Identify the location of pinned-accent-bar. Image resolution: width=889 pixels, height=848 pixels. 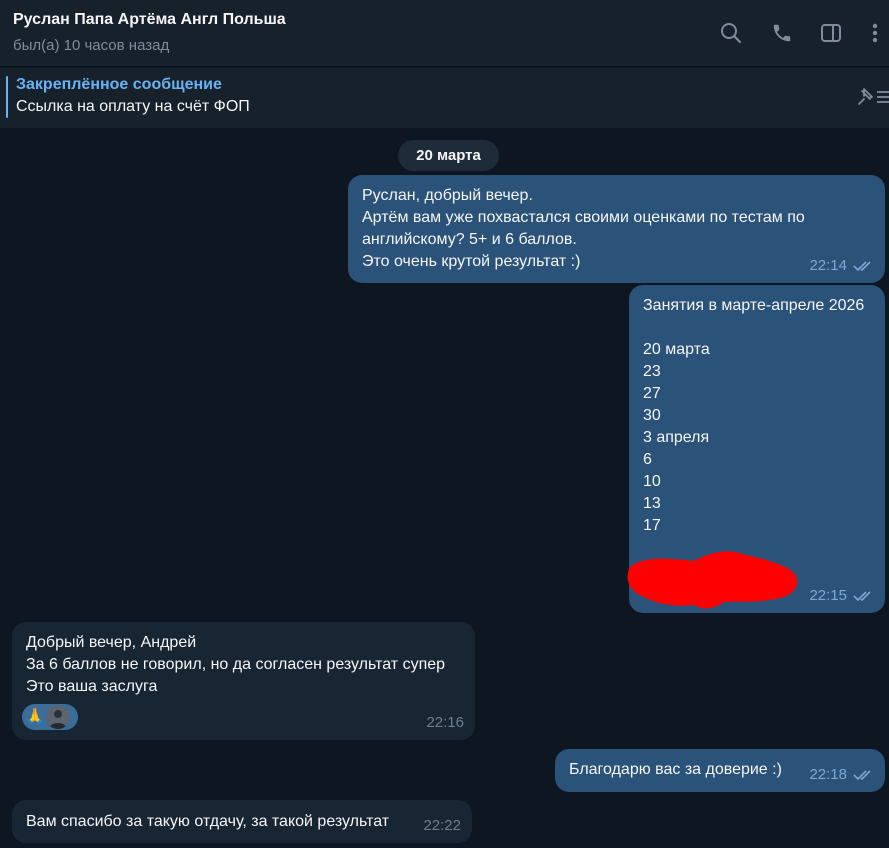
(7, 97).